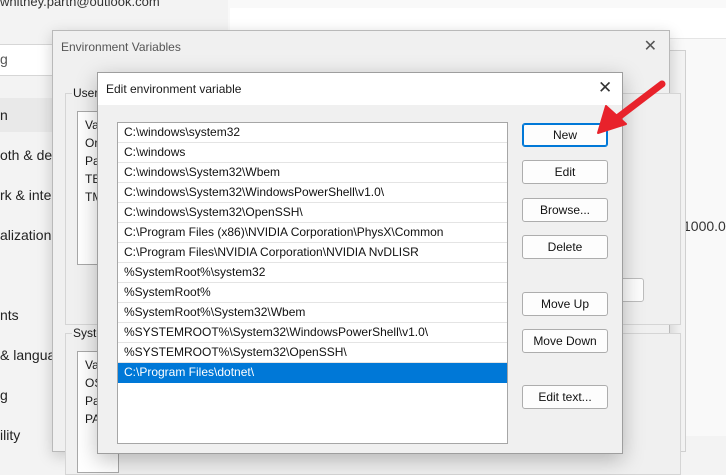 This screenshot has width=726, height=475. What do you see at coordinates (631, 107) in the screenshot?
I see `annotation-arrow-icon` at bounding box center [631, 107].